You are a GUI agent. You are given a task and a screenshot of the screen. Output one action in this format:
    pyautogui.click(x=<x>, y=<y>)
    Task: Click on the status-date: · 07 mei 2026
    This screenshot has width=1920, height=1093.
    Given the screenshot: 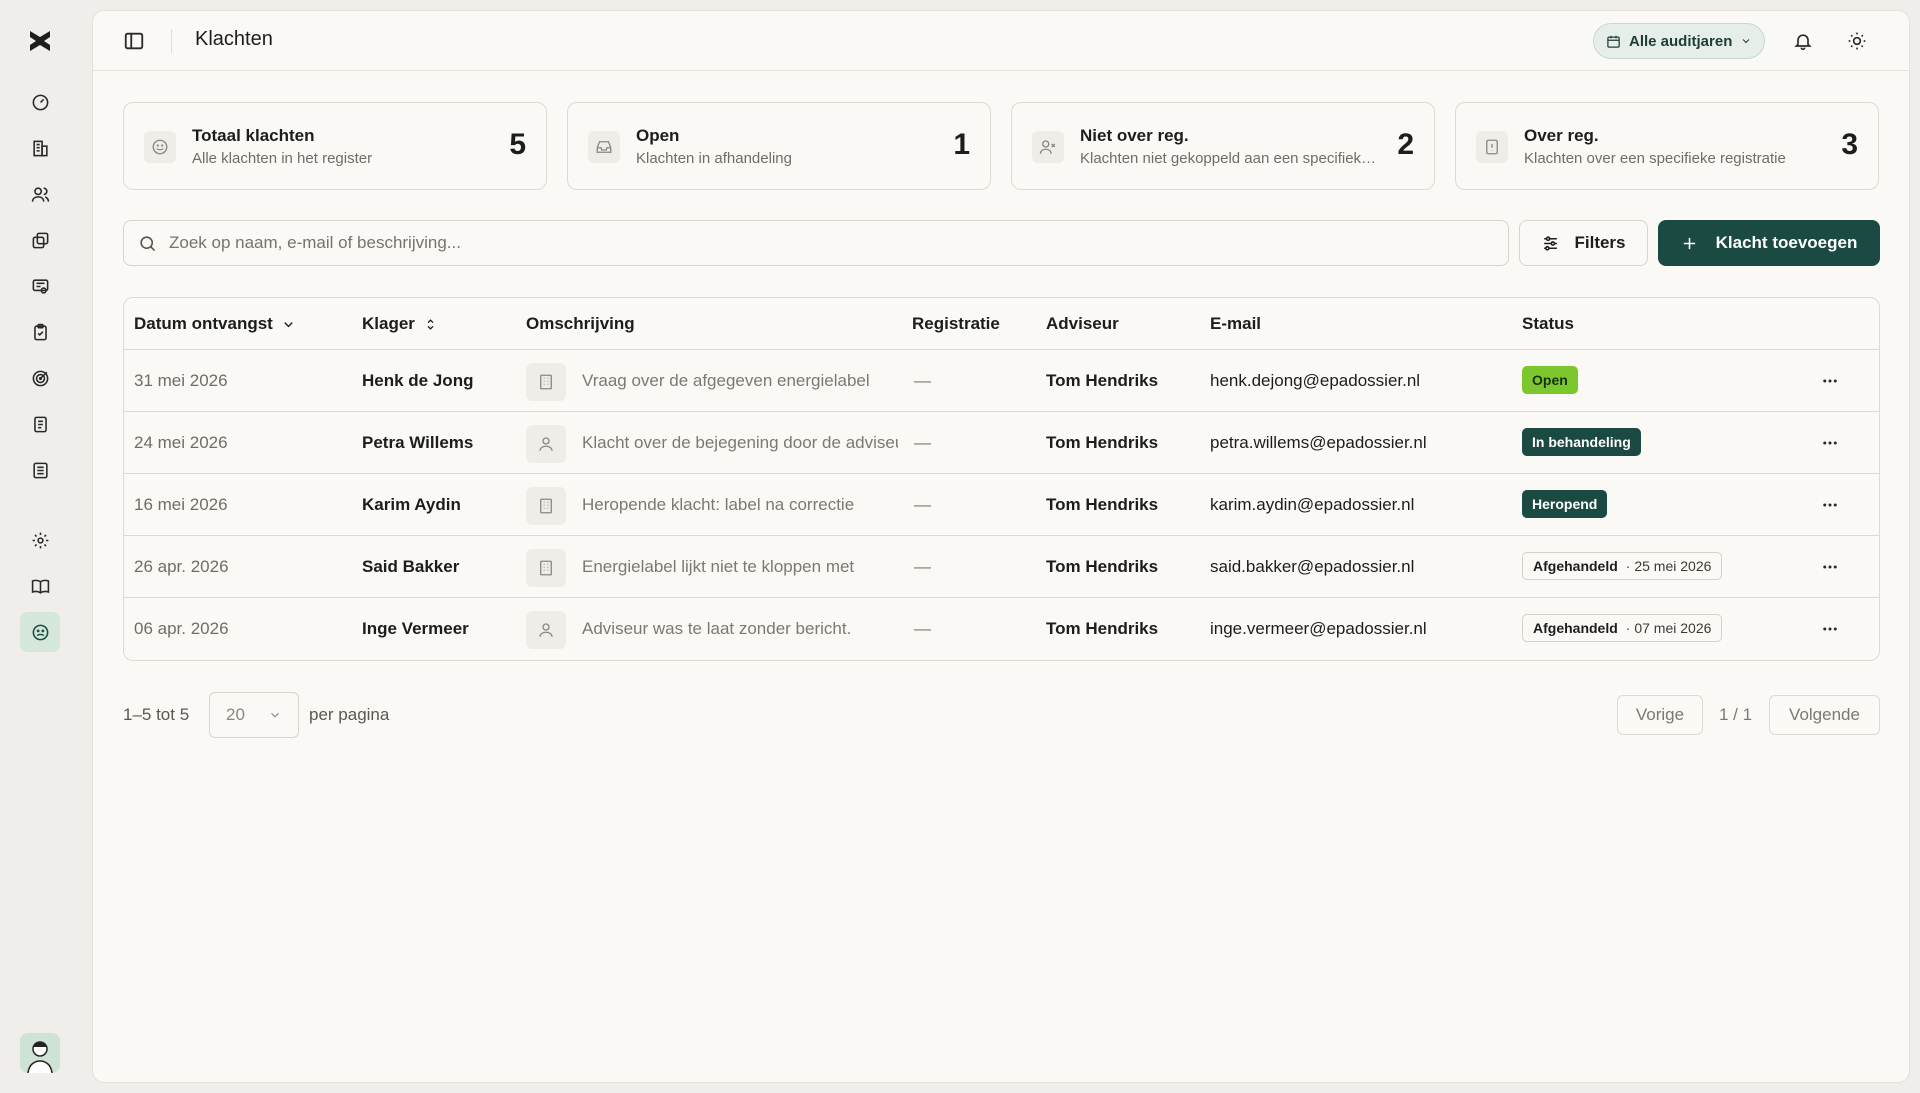 What is the action you would take?
    pyautogui.click(x=1668, y=628)
    